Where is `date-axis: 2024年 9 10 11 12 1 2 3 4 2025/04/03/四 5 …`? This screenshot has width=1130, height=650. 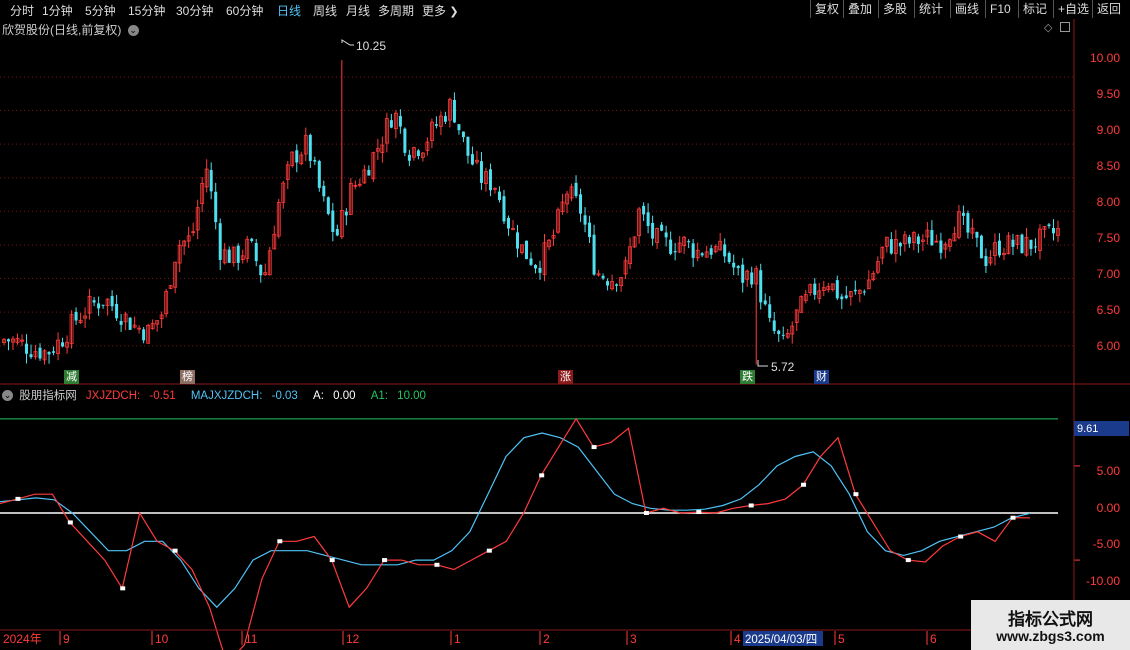 date-axis: 2024年 9 10 11 12 1 2 3 4 2025/04/03/四 5 … is located at coordinates (470, 638).